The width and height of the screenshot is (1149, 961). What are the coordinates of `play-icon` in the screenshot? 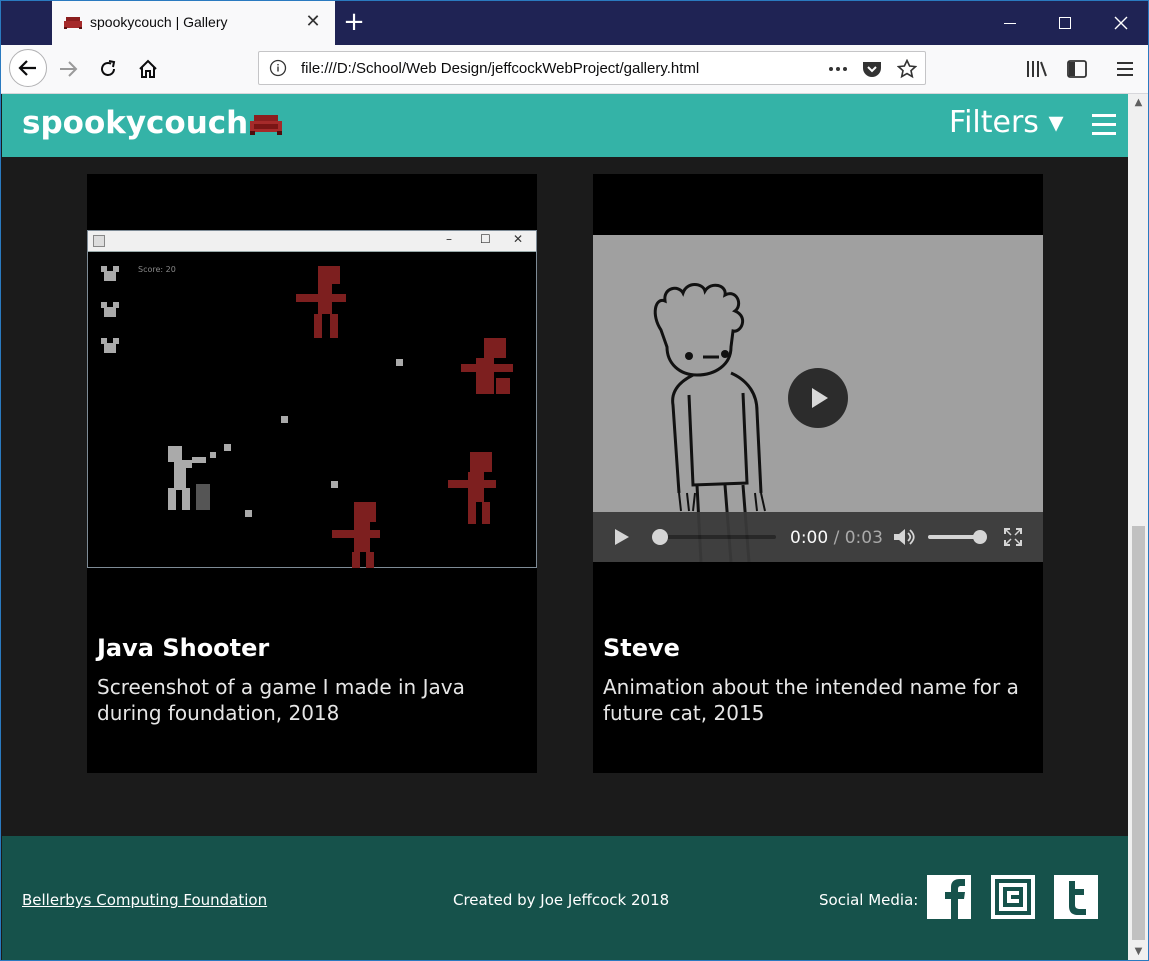 It's located at (820, 398).